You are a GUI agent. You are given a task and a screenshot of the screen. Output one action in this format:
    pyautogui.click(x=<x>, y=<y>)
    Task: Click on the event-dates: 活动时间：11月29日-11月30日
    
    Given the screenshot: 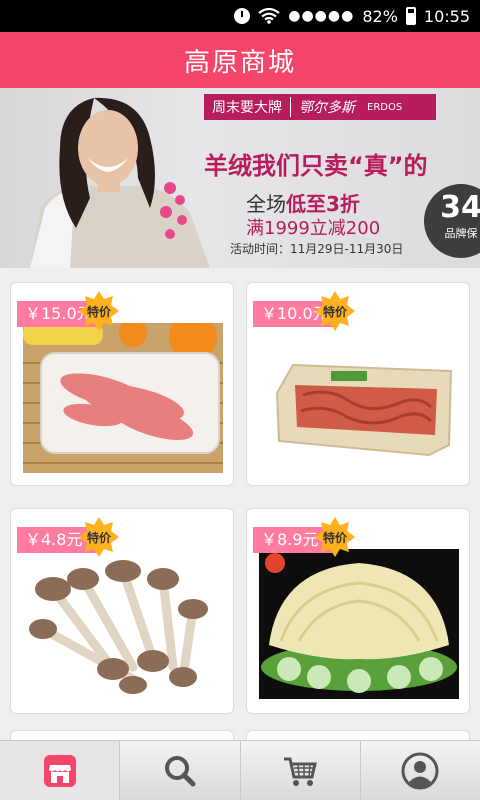 What is the action you would take?
    pyautogui.click(x=317, y=249)
    